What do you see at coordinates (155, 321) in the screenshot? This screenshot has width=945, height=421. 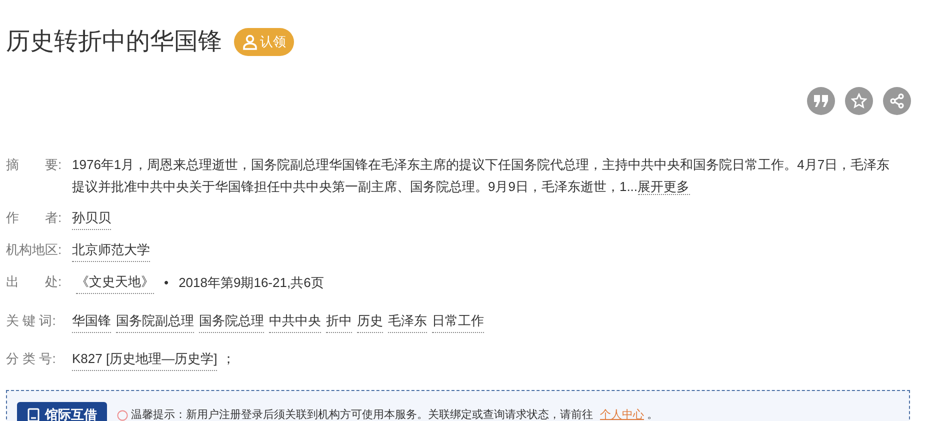 I see `field-link: 国务院副总理` at bounding box center [155, 321].